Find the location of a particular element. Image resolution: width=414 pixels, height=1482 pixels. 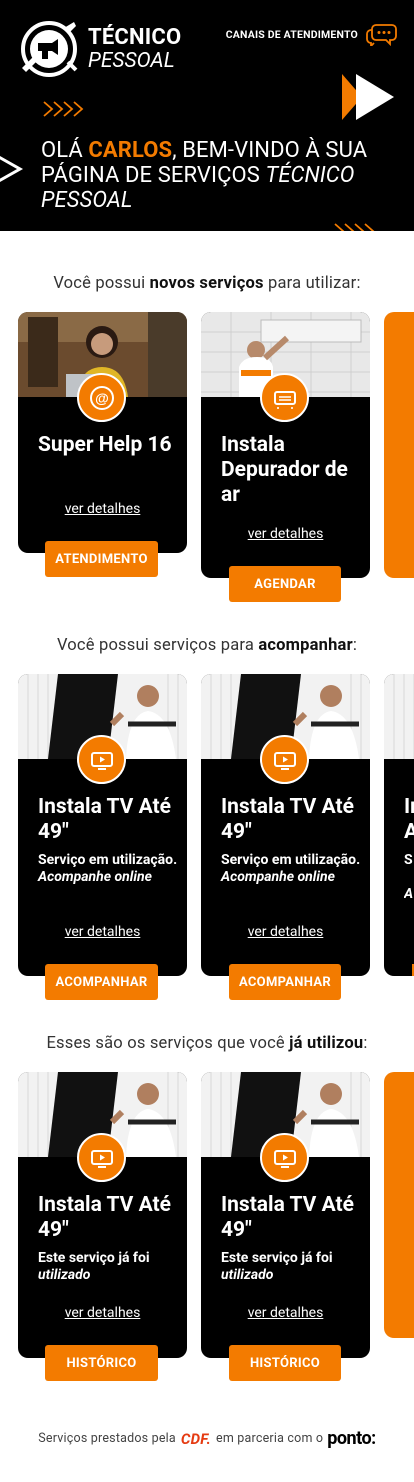

cdf-logo: CDF. is located at coordinates (195, 1438).